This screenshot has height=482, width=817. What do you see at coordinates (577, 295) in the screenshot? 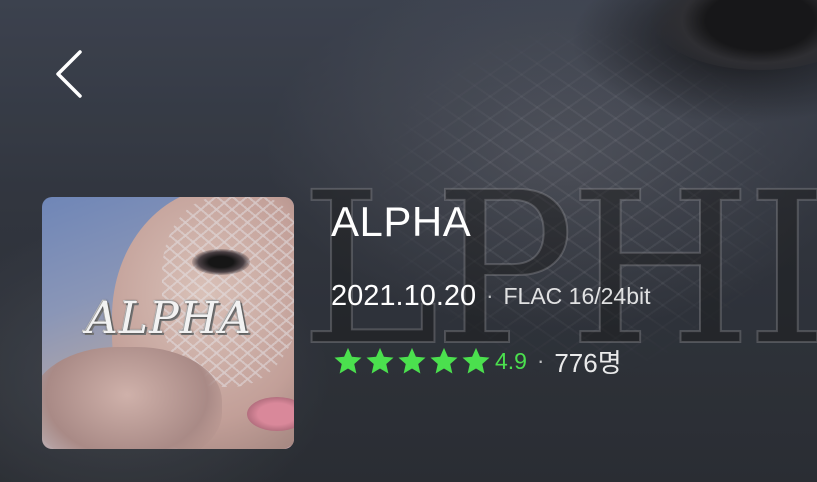
I see `audio-format: FLAC 16/24bit` at bounding box center [577, 295].